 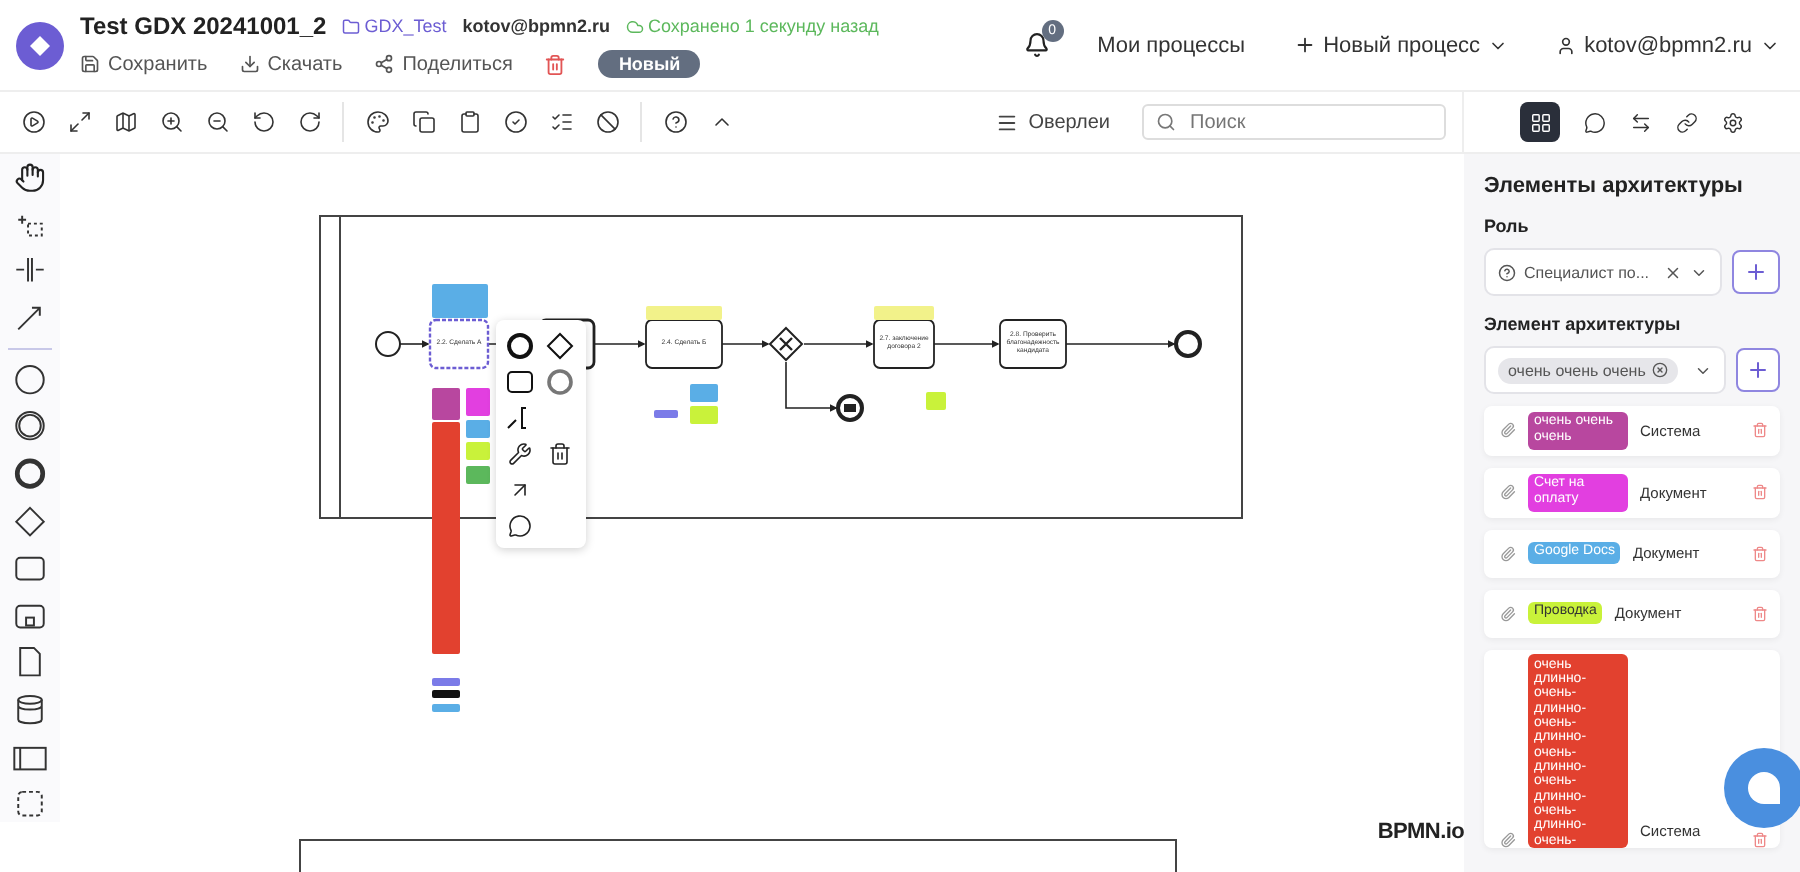 I want to click on element-select: очень очень очень, so click(x=1605, y=370).